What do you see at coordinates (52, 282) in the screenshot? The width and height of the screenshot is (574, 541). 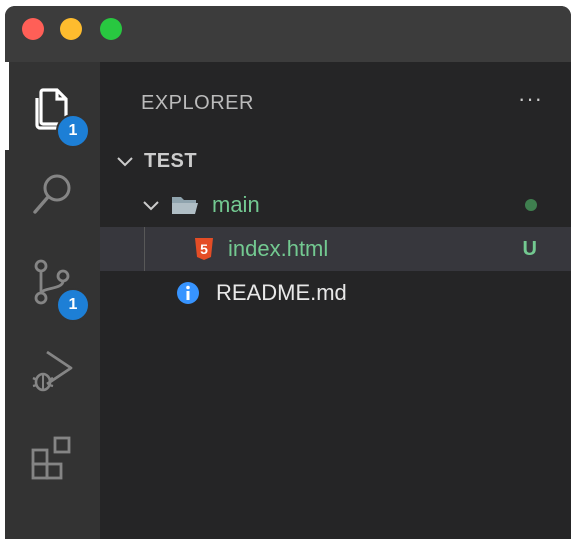 I see `activity-source-control: 1` at bounding box center [52, 282].